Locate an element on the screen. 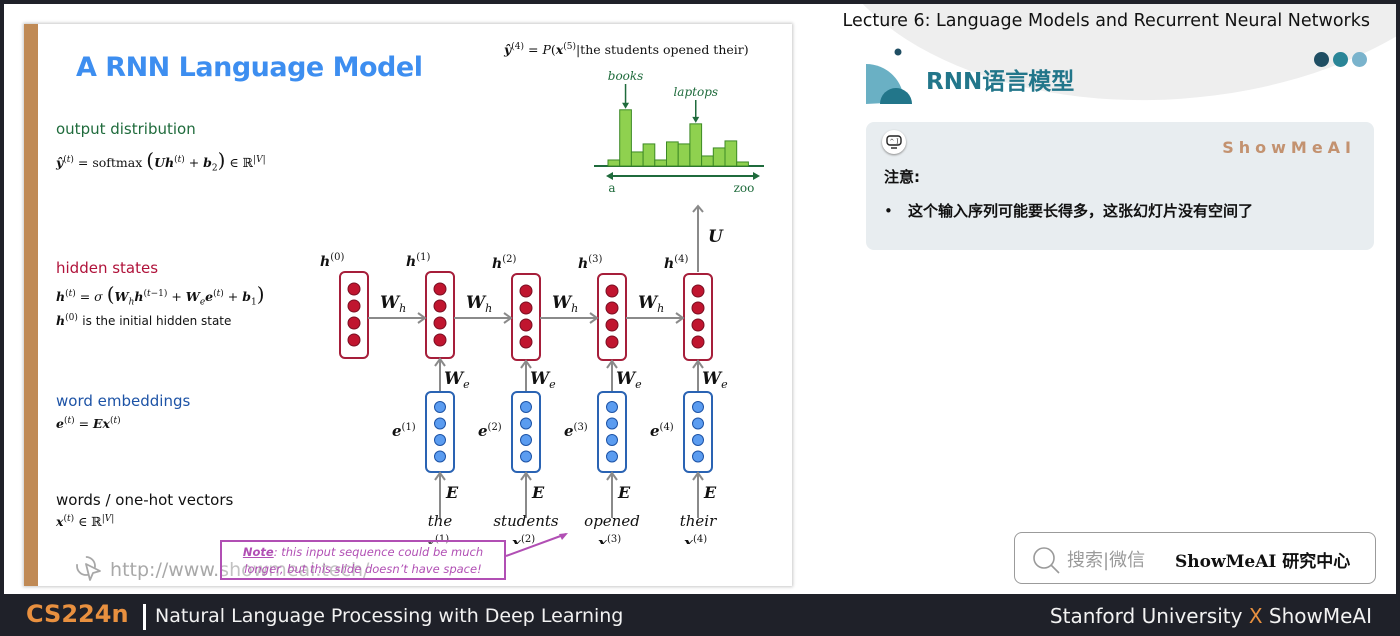 The width and height of the screenshot is (1400, 636). chart-annotation-label: books is located at coordinates (626, 76).